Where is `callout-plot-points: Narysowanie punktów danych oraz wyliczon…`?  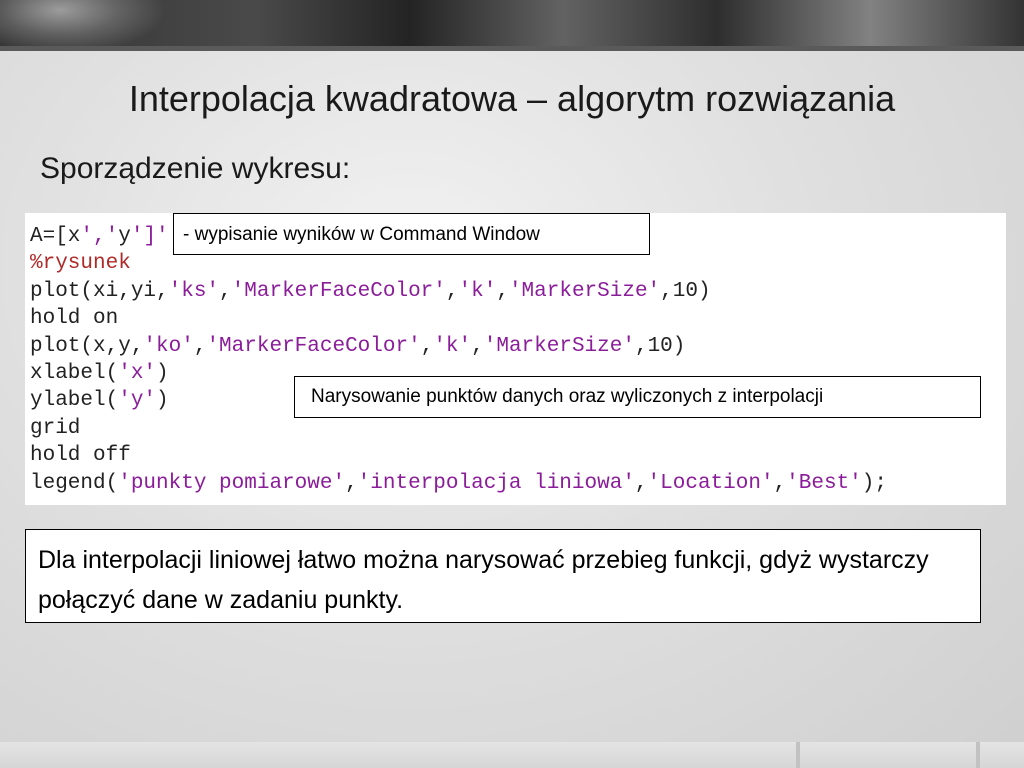 callout-plot-points: Narysowanie punktów danych oraz wyliczon… is located at coordinates (637, 397).